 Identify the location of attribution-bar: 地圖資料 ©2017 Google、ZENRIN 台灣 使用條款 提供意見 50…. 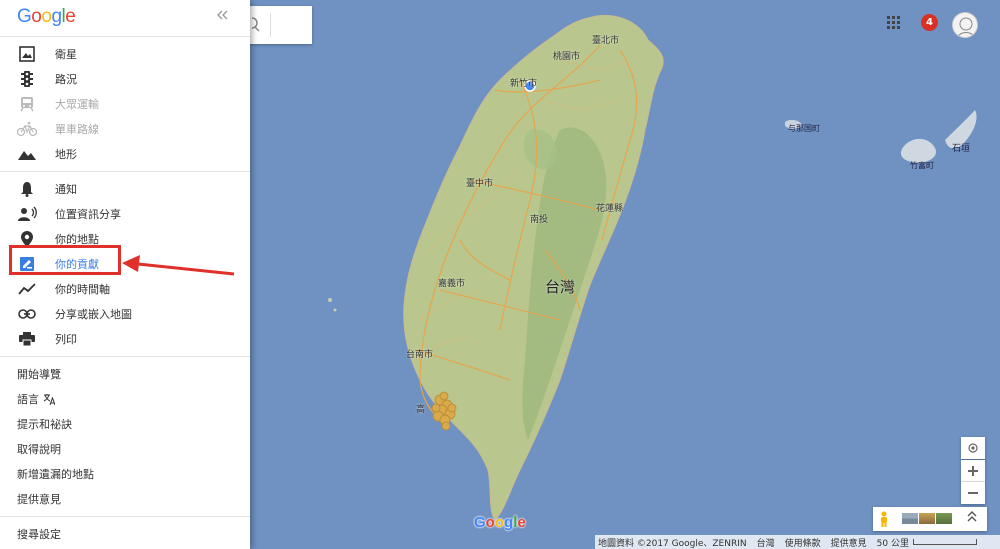
(797, 542).